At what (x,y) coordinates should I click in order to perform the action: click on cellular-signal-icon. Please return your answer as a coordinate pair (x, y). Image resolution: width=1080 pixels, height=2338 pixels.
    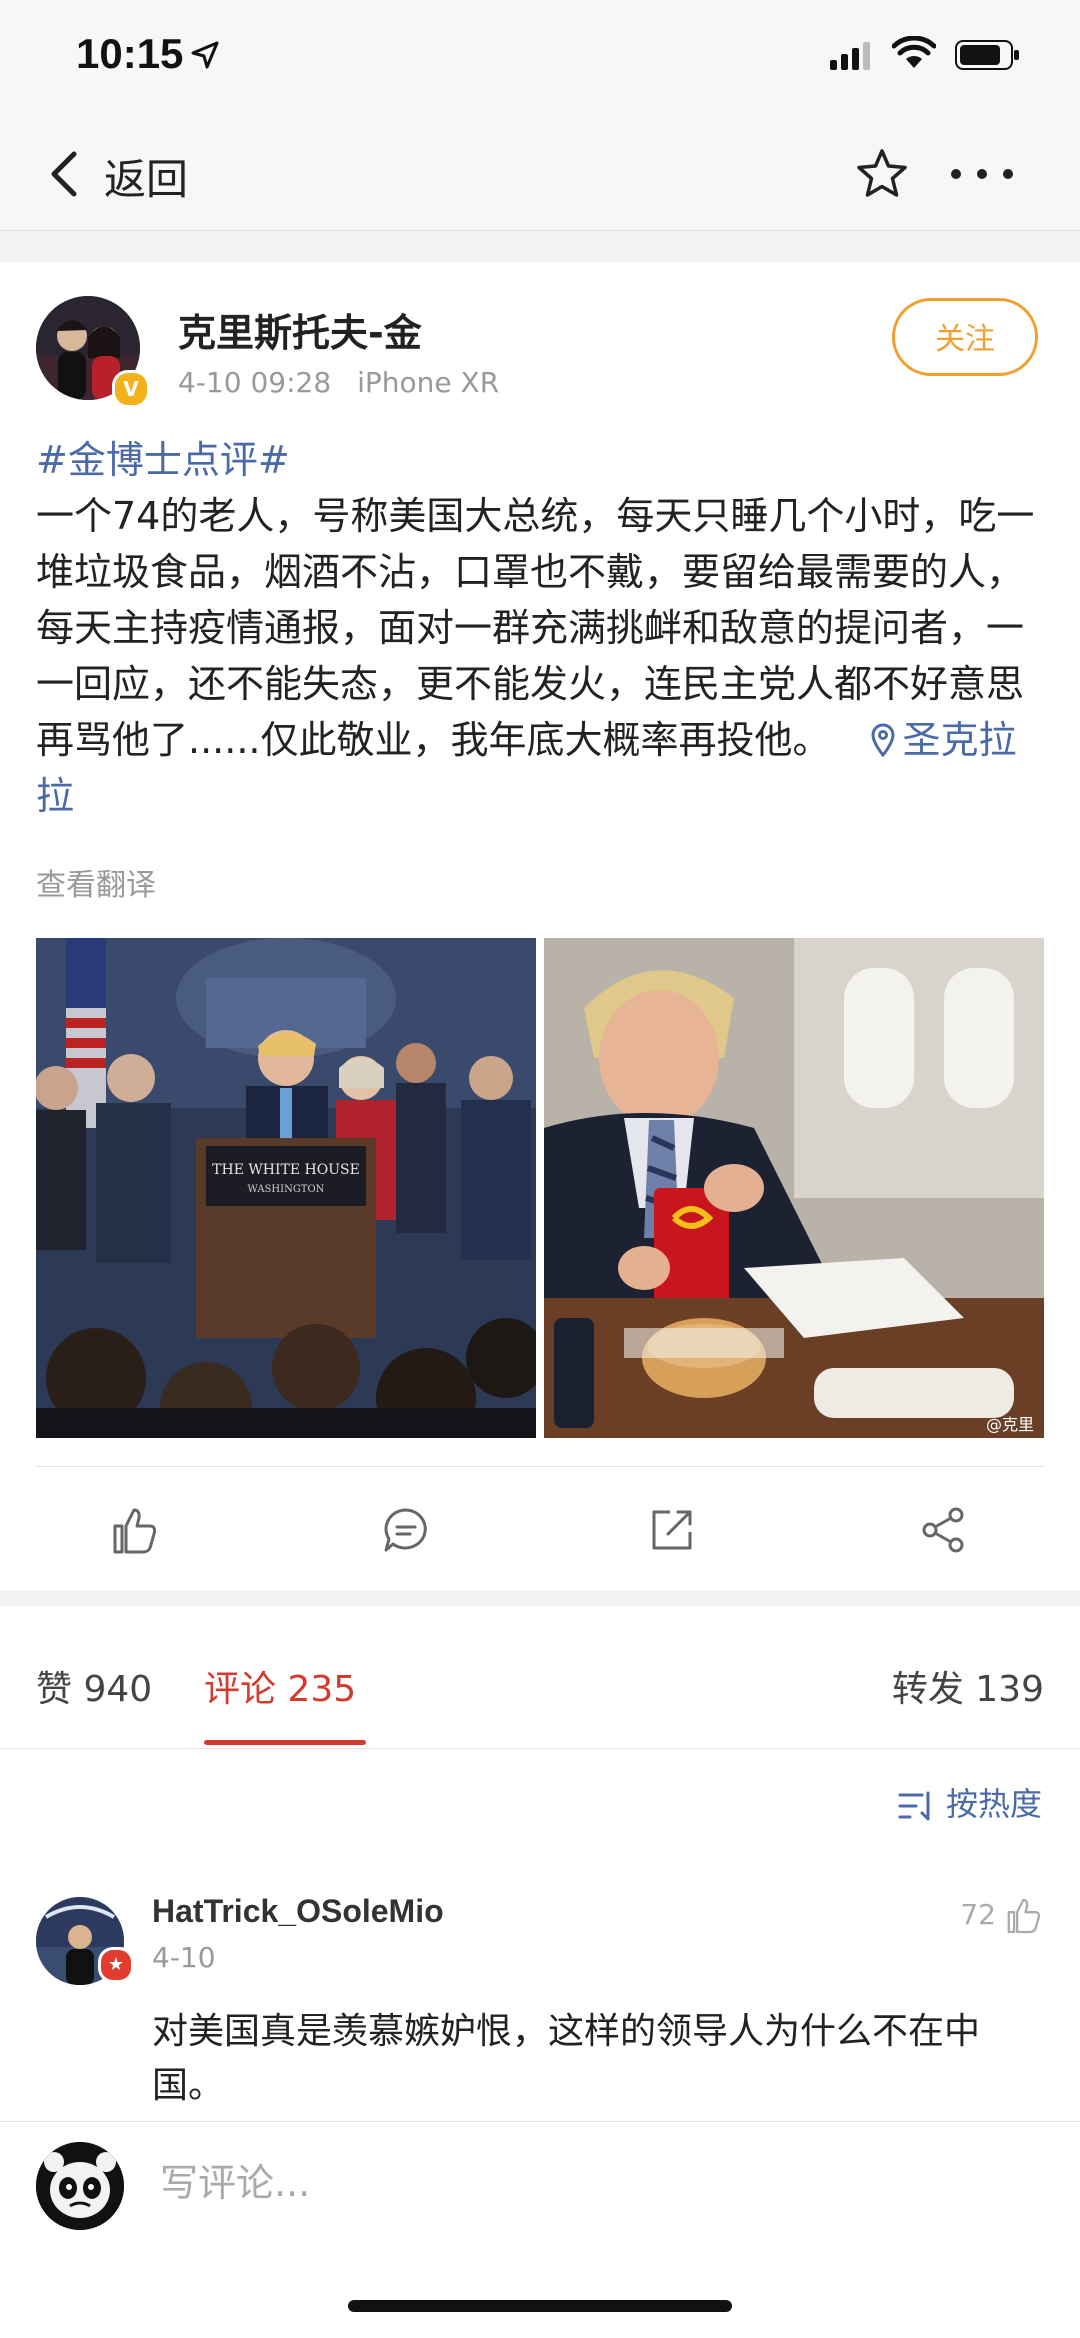
    Looking at the image, I should click on (850, 56).